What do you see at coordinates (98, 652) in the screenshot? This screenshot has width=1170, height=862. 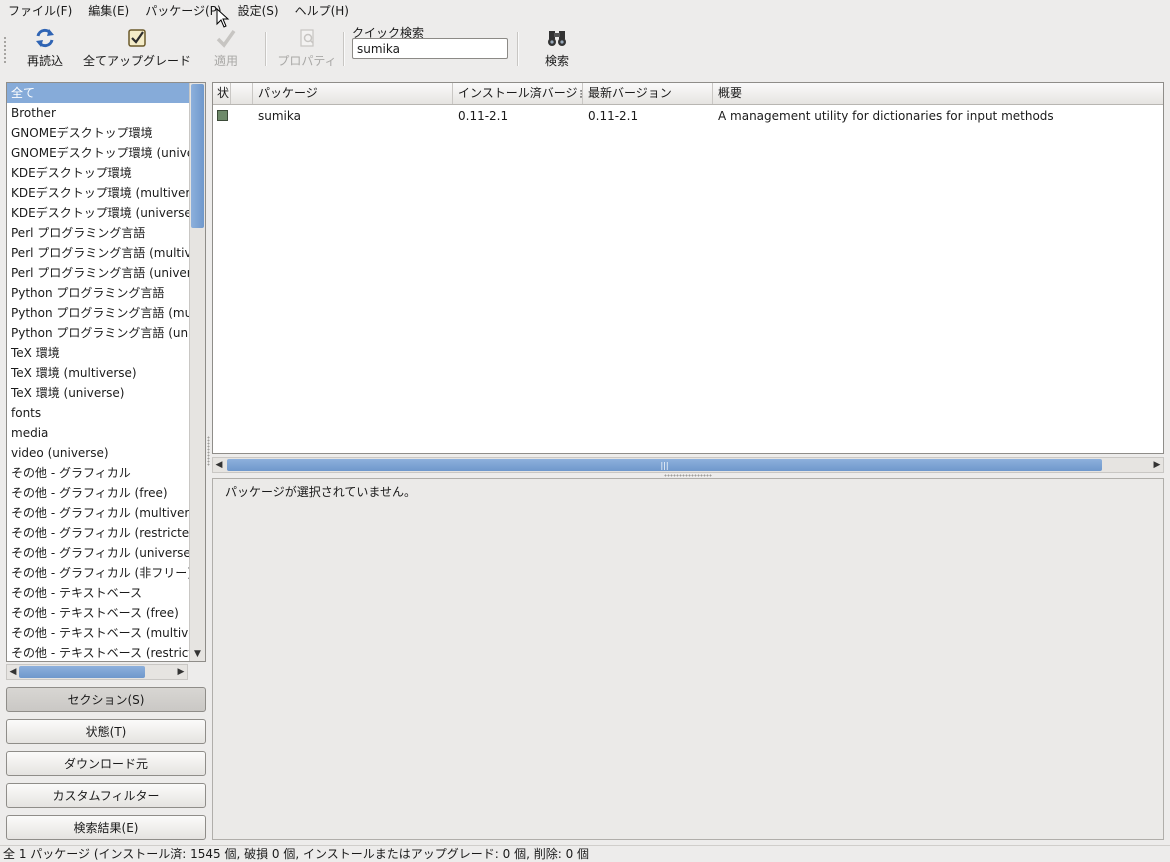 I see `section-item: その他 - テキストベース (restricted)` at bounding box center [98, 652].